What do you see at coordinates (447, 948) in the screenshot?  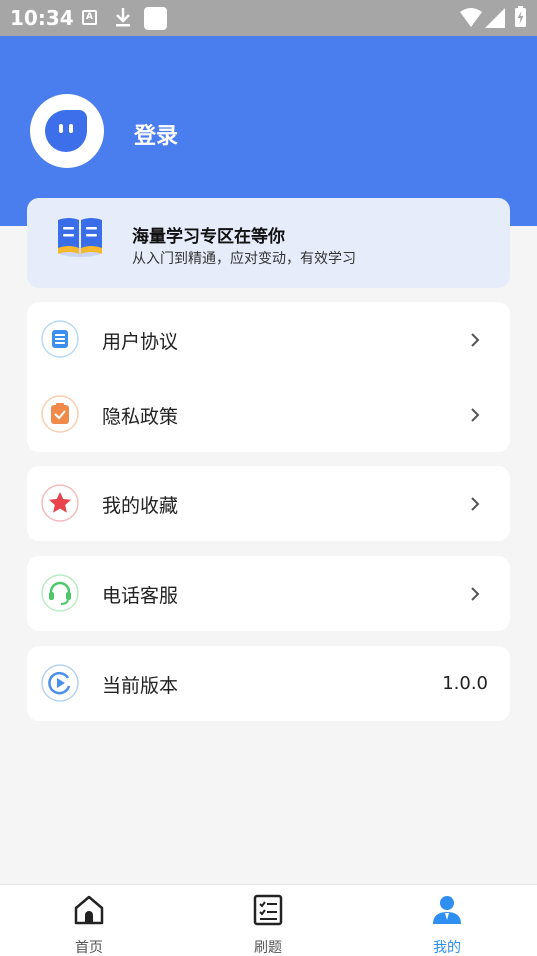 I see `tab-label-mine: 我的` at bounding box center [447, 948].